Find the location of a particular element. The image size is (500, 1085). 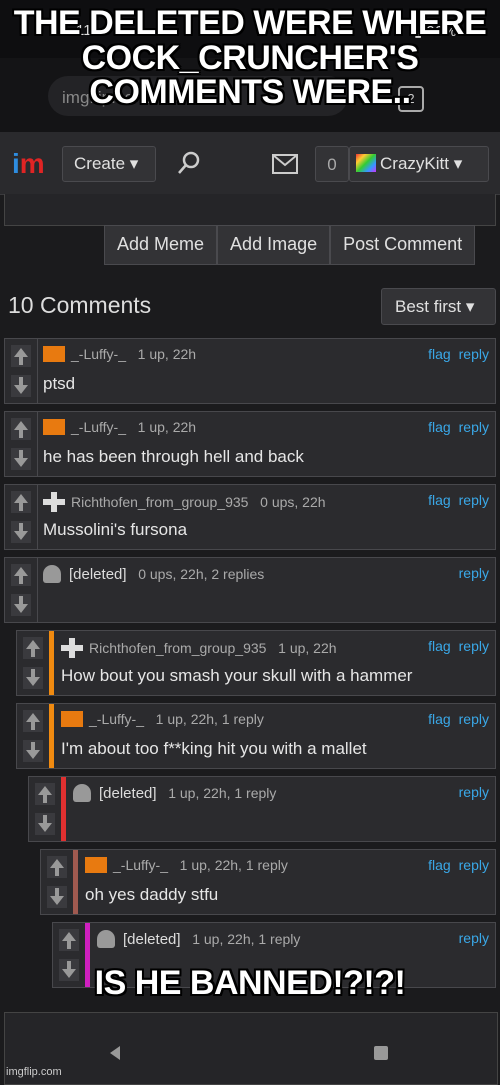

bottom-panel is located at coordinates (251, 1048).